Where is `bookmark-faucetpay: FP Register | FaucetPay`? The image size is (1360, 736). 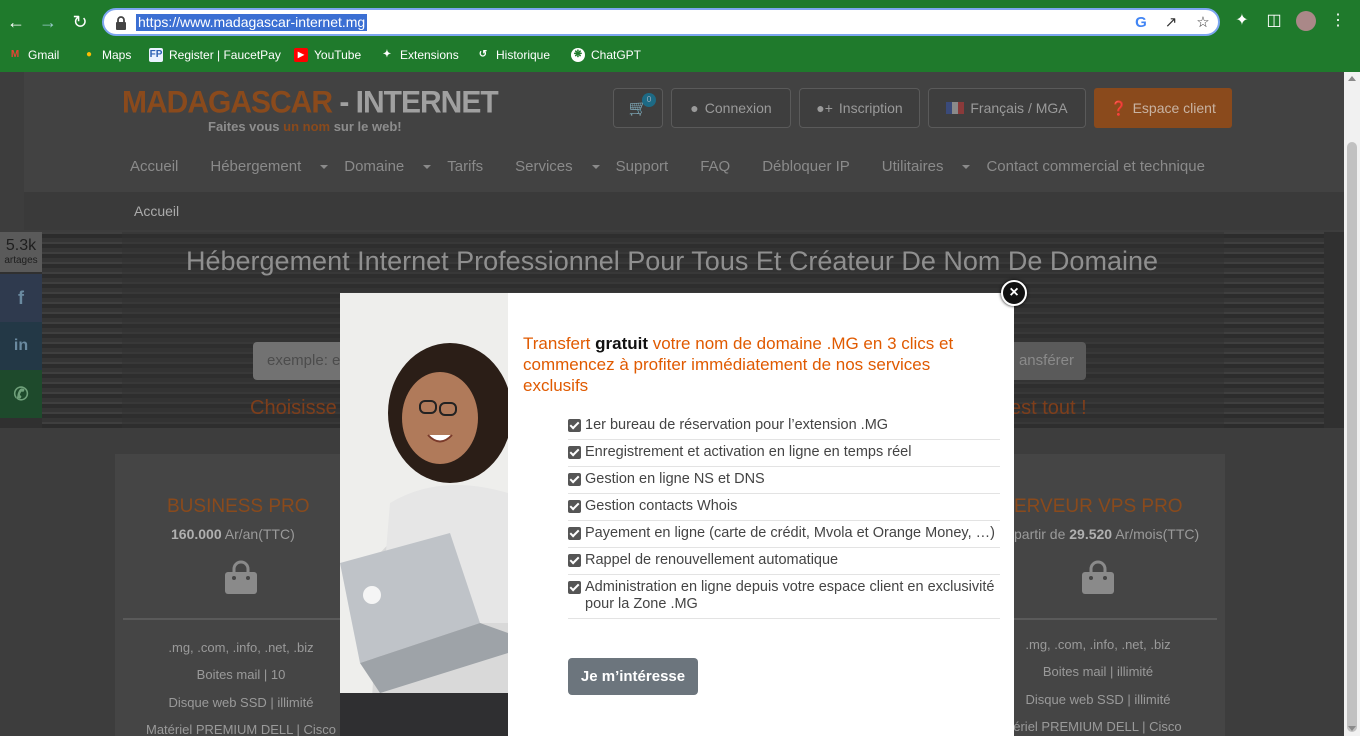
bookmark-faucetpay: FP Register | FaucetPay is located at coordinates (215, 55).